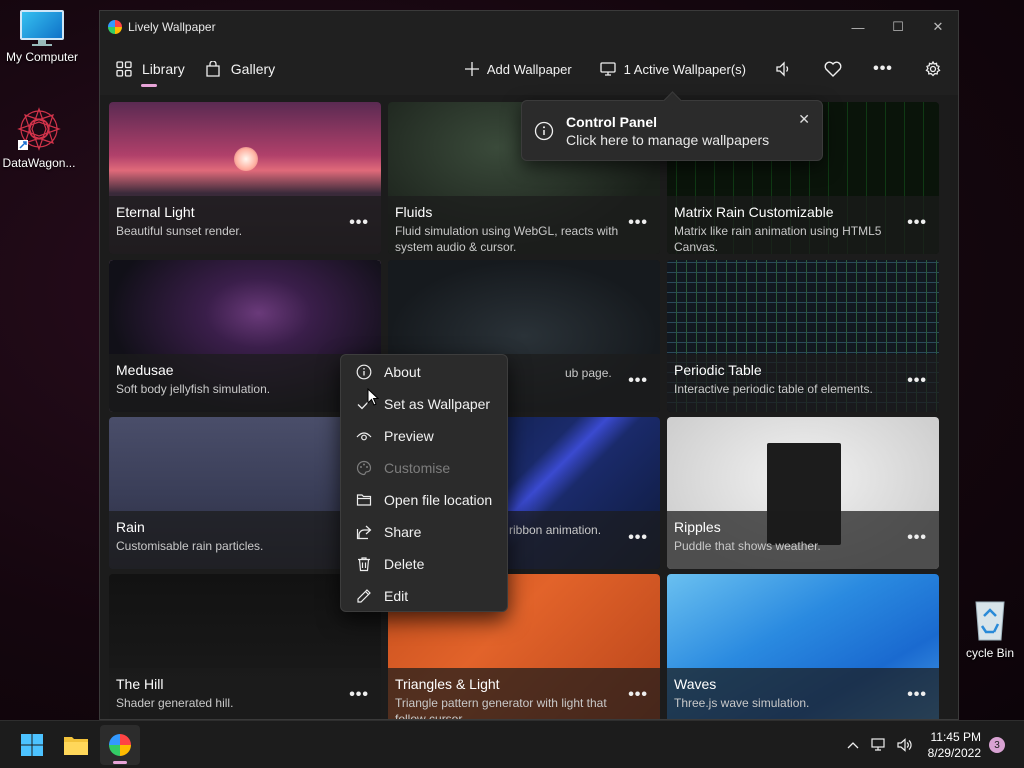  I want to click on tab-gallery-label: Gallery, so click(253, 69).